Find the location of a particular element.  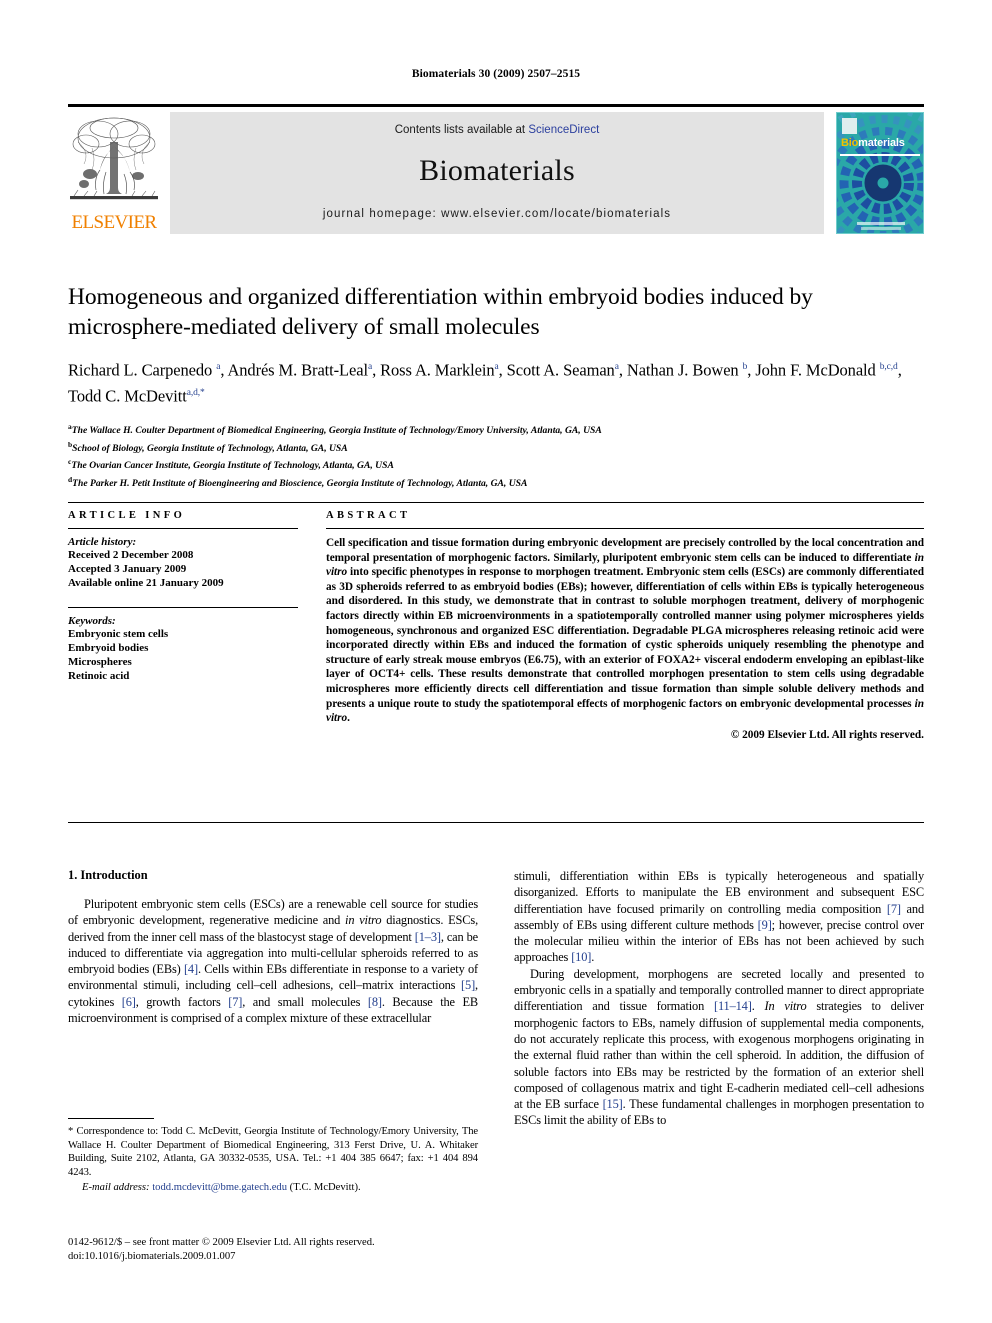

cover-elsevier-mark is located at coordinates (849, 126).